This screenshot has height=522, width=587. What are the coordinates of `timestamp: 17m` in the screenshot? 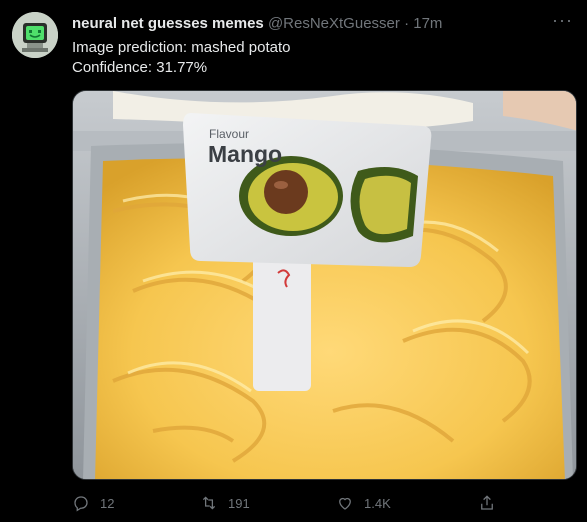 It's located at (427, 23).